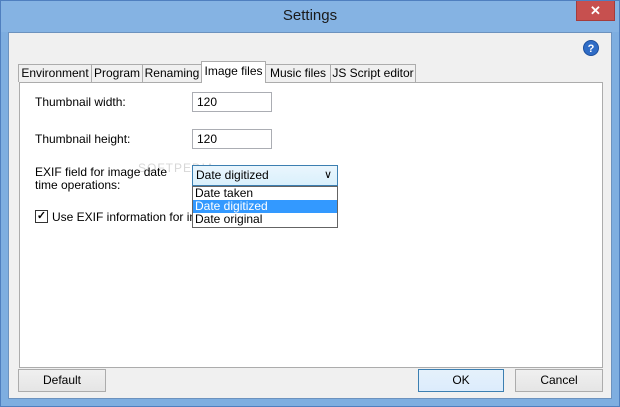 This screenshot has width=620, height=407. Describe the element at coordinates (232, 139) in the screenshot. I see `thumbnail-height-input: 120` at that location.